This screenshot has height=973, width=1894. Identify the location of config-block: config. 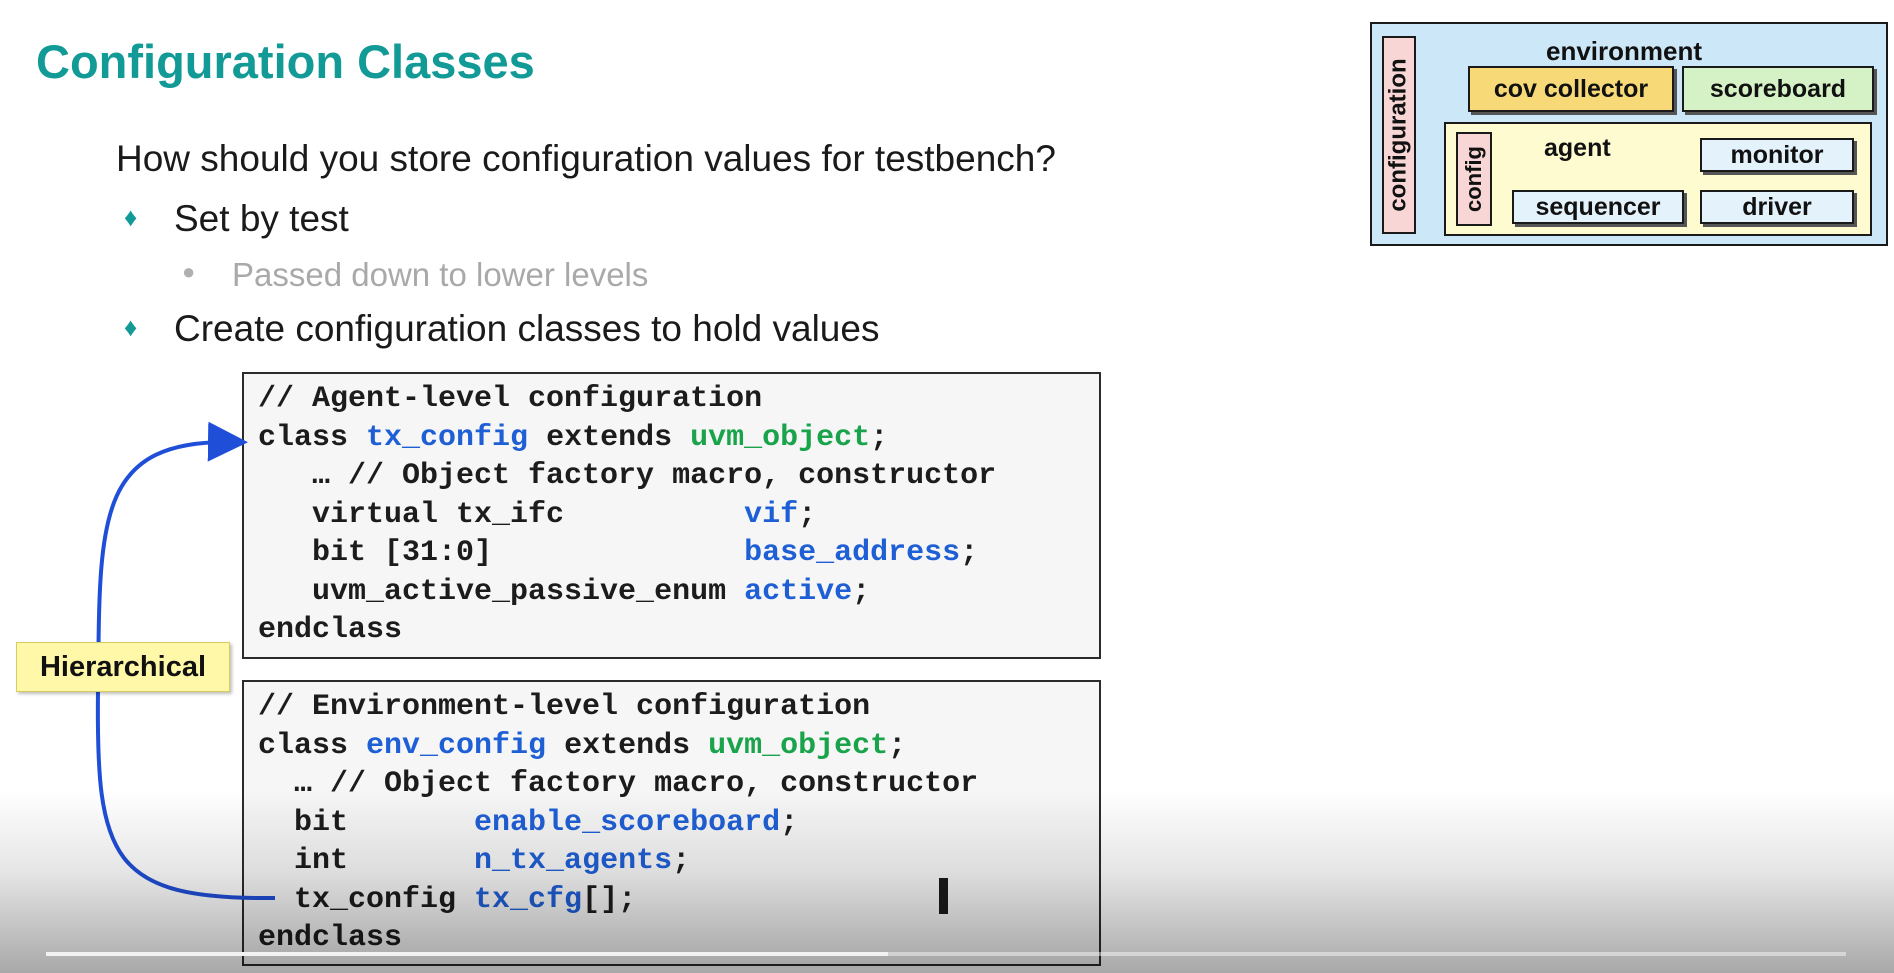
(1474, 179).